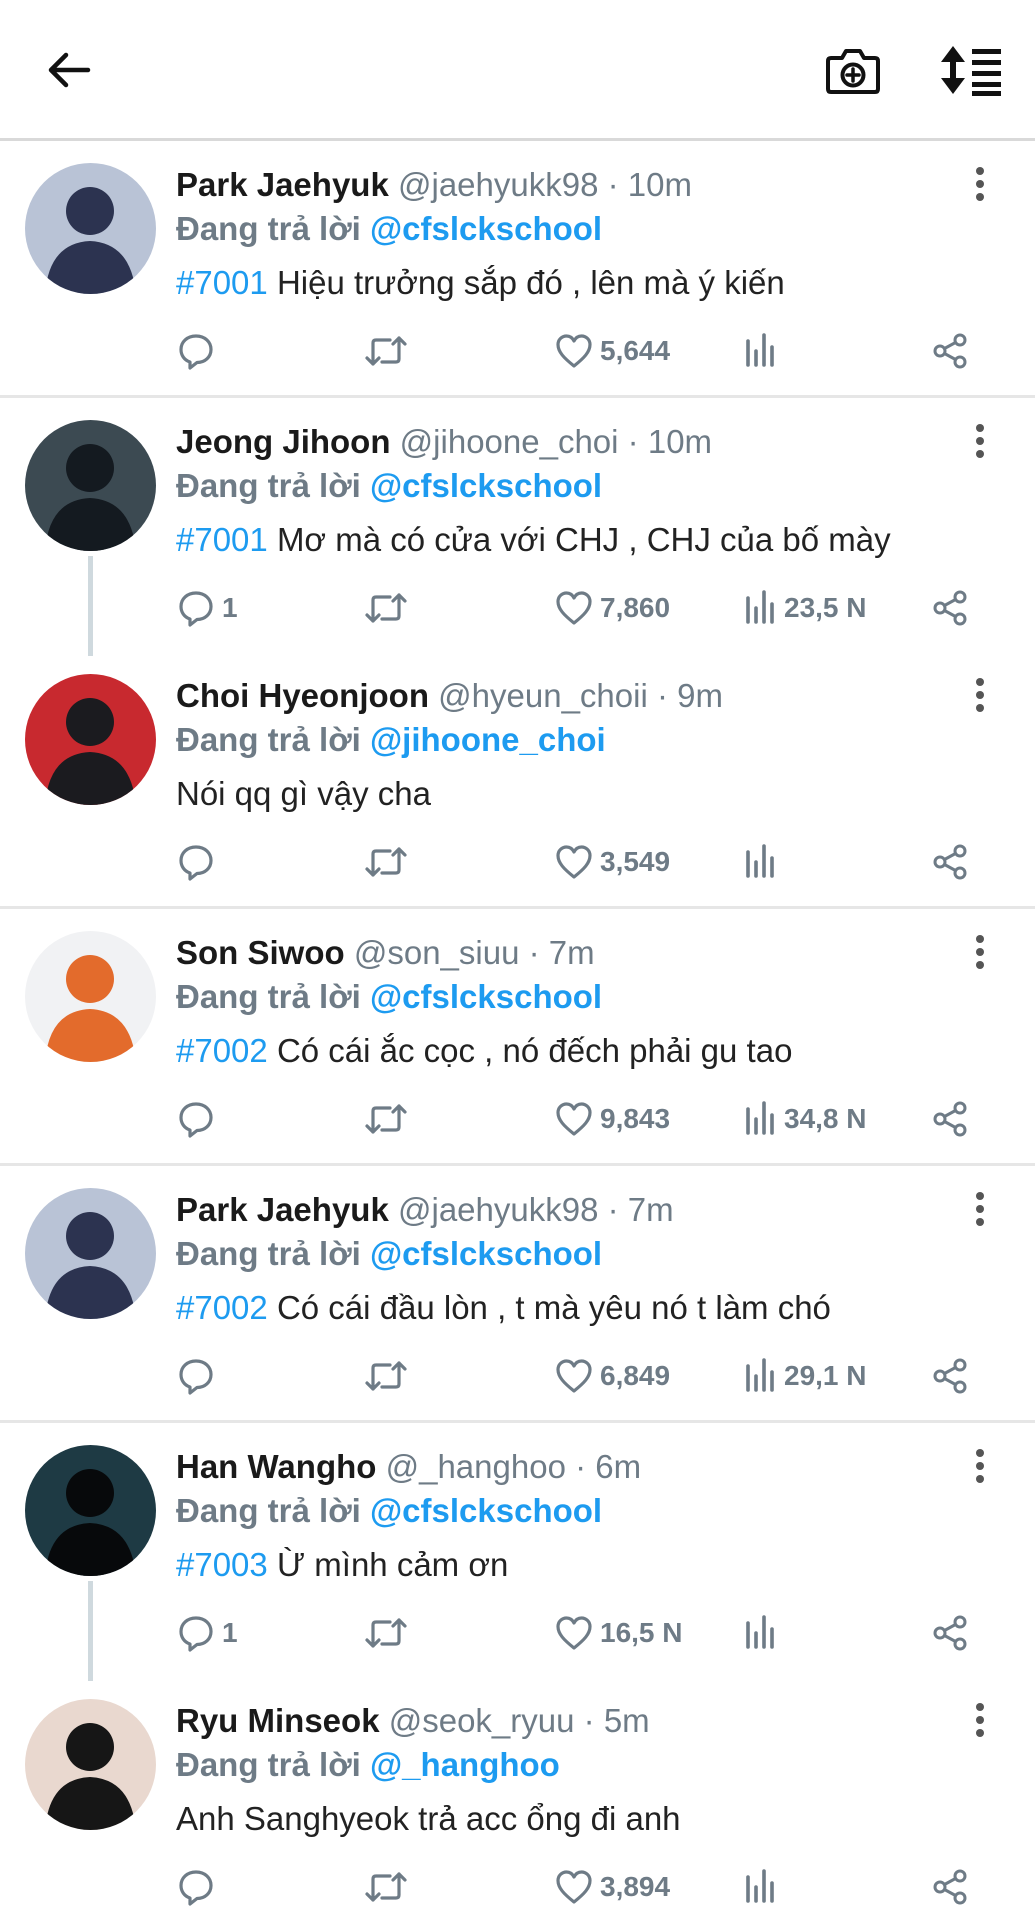 The width and height of the screenshot is (1035, 1931). Describe the element at coordinates (574, 1376) in the screenshot. I see `heart-icon` at that location.